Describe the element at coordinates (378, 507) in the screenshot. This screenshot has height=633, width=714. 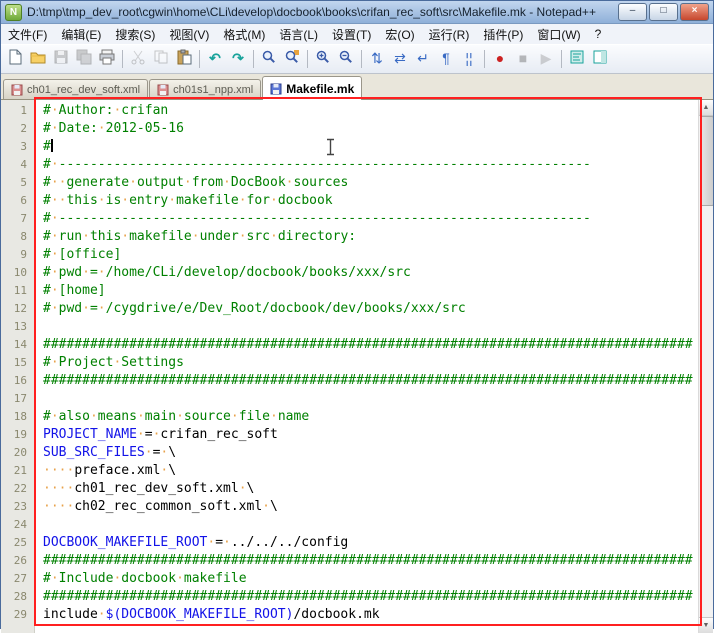
I see `code-line: ····ch02_rec_common_soft.xml·\` at that location.